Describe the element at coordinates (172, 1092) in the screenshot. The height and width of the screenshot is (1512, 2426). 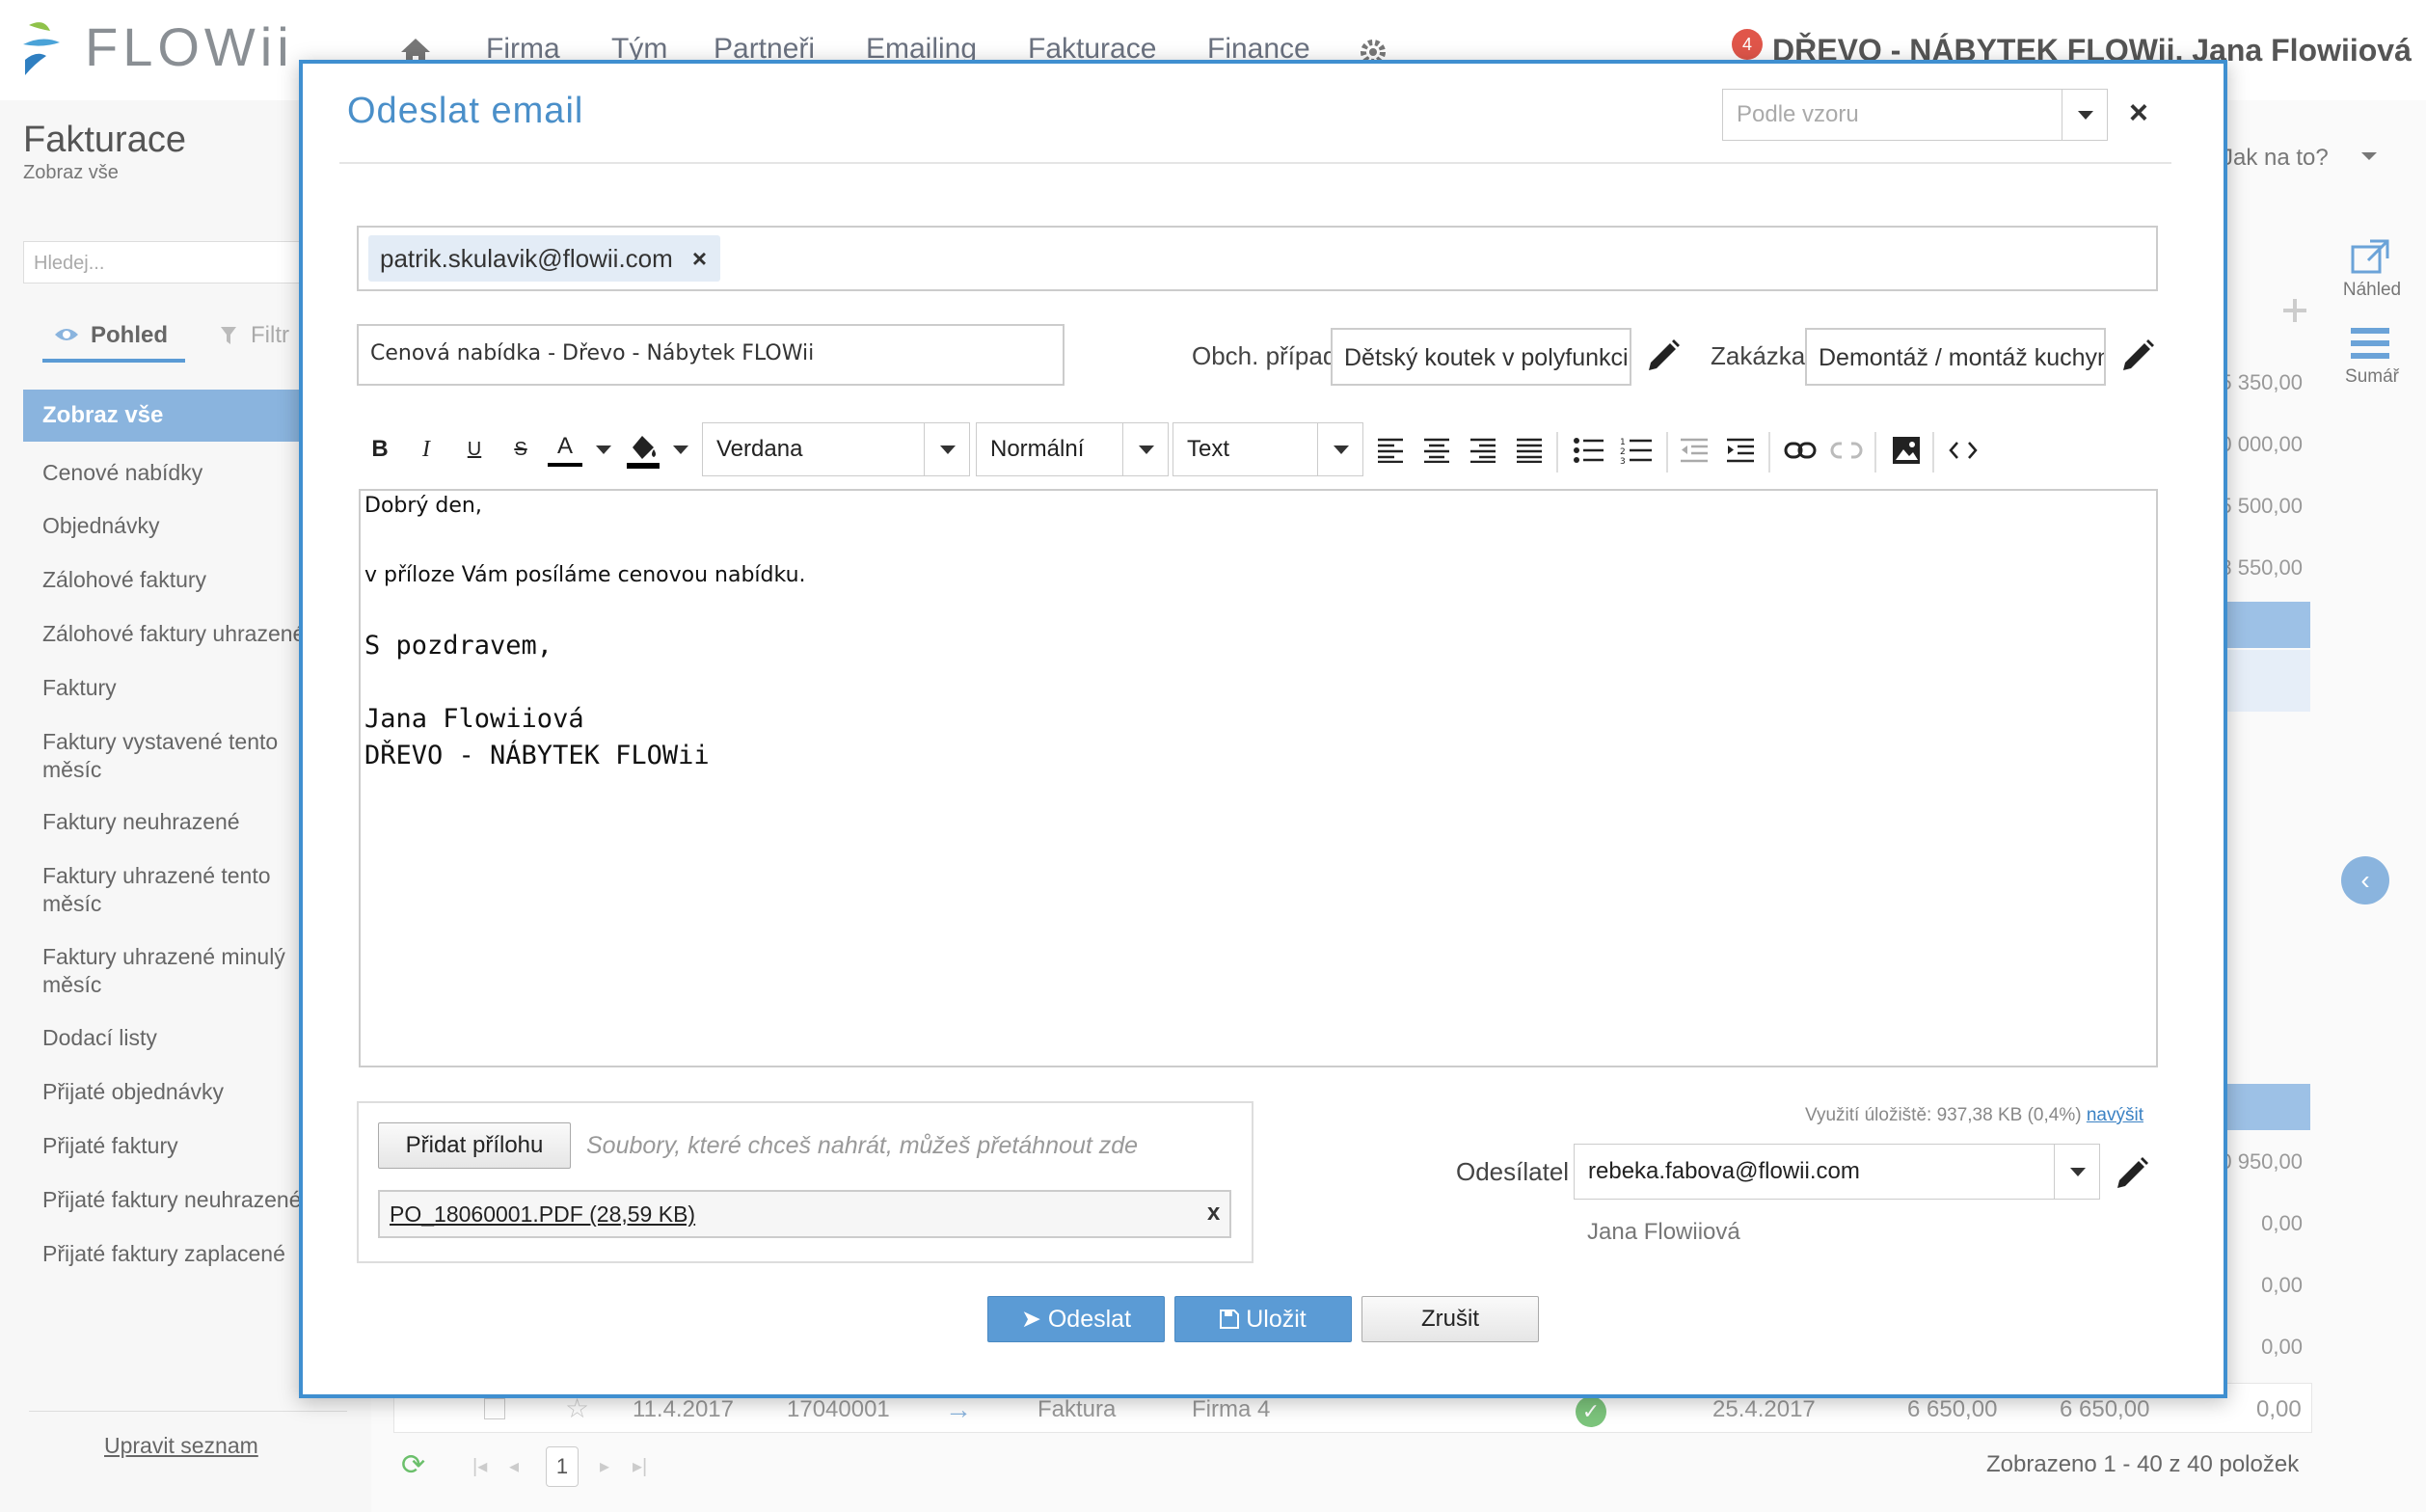
I see `sidebar-item: Přijaté objednávky` at that location.